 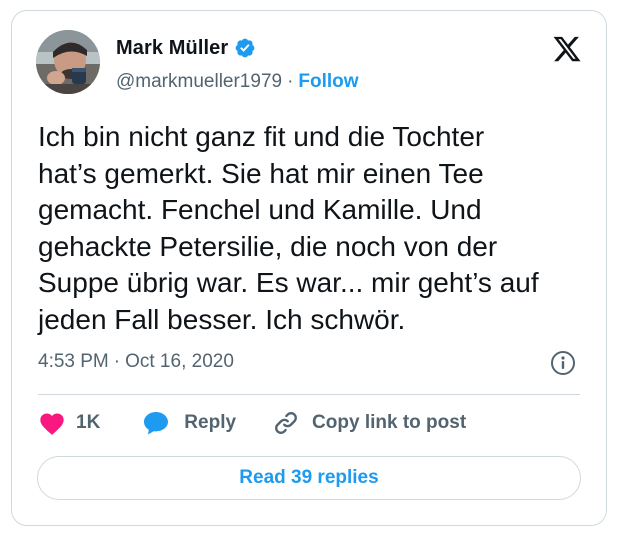 I want to click on reply-label: Reply, so click(x=210, y=422).